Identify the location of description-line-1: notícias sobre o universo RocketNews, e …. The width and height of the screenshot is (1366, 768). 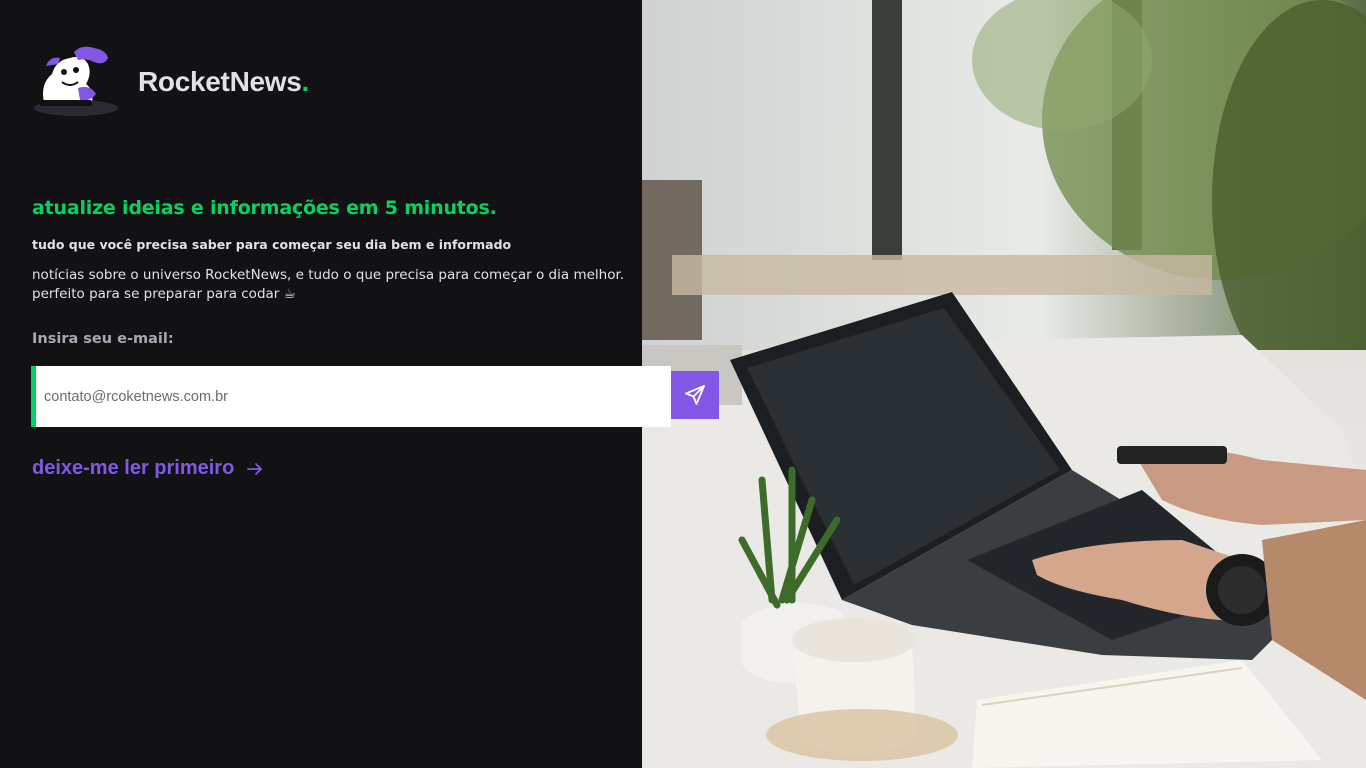
(328, 275).